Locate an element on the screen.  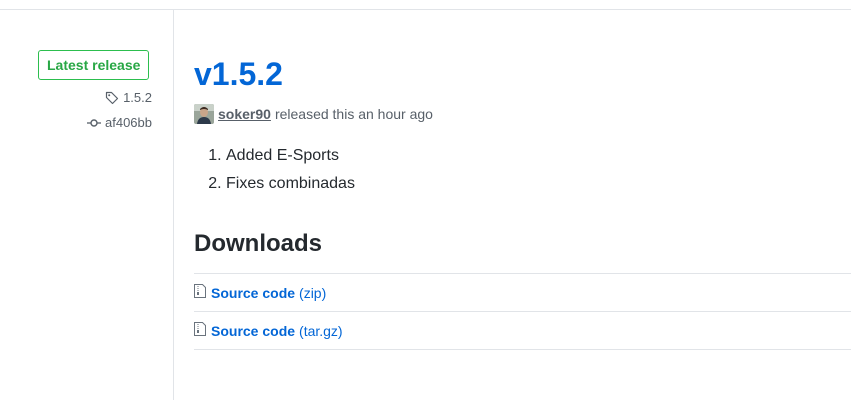
released-text: released this an hour ago is located at coordinates (353, 114).